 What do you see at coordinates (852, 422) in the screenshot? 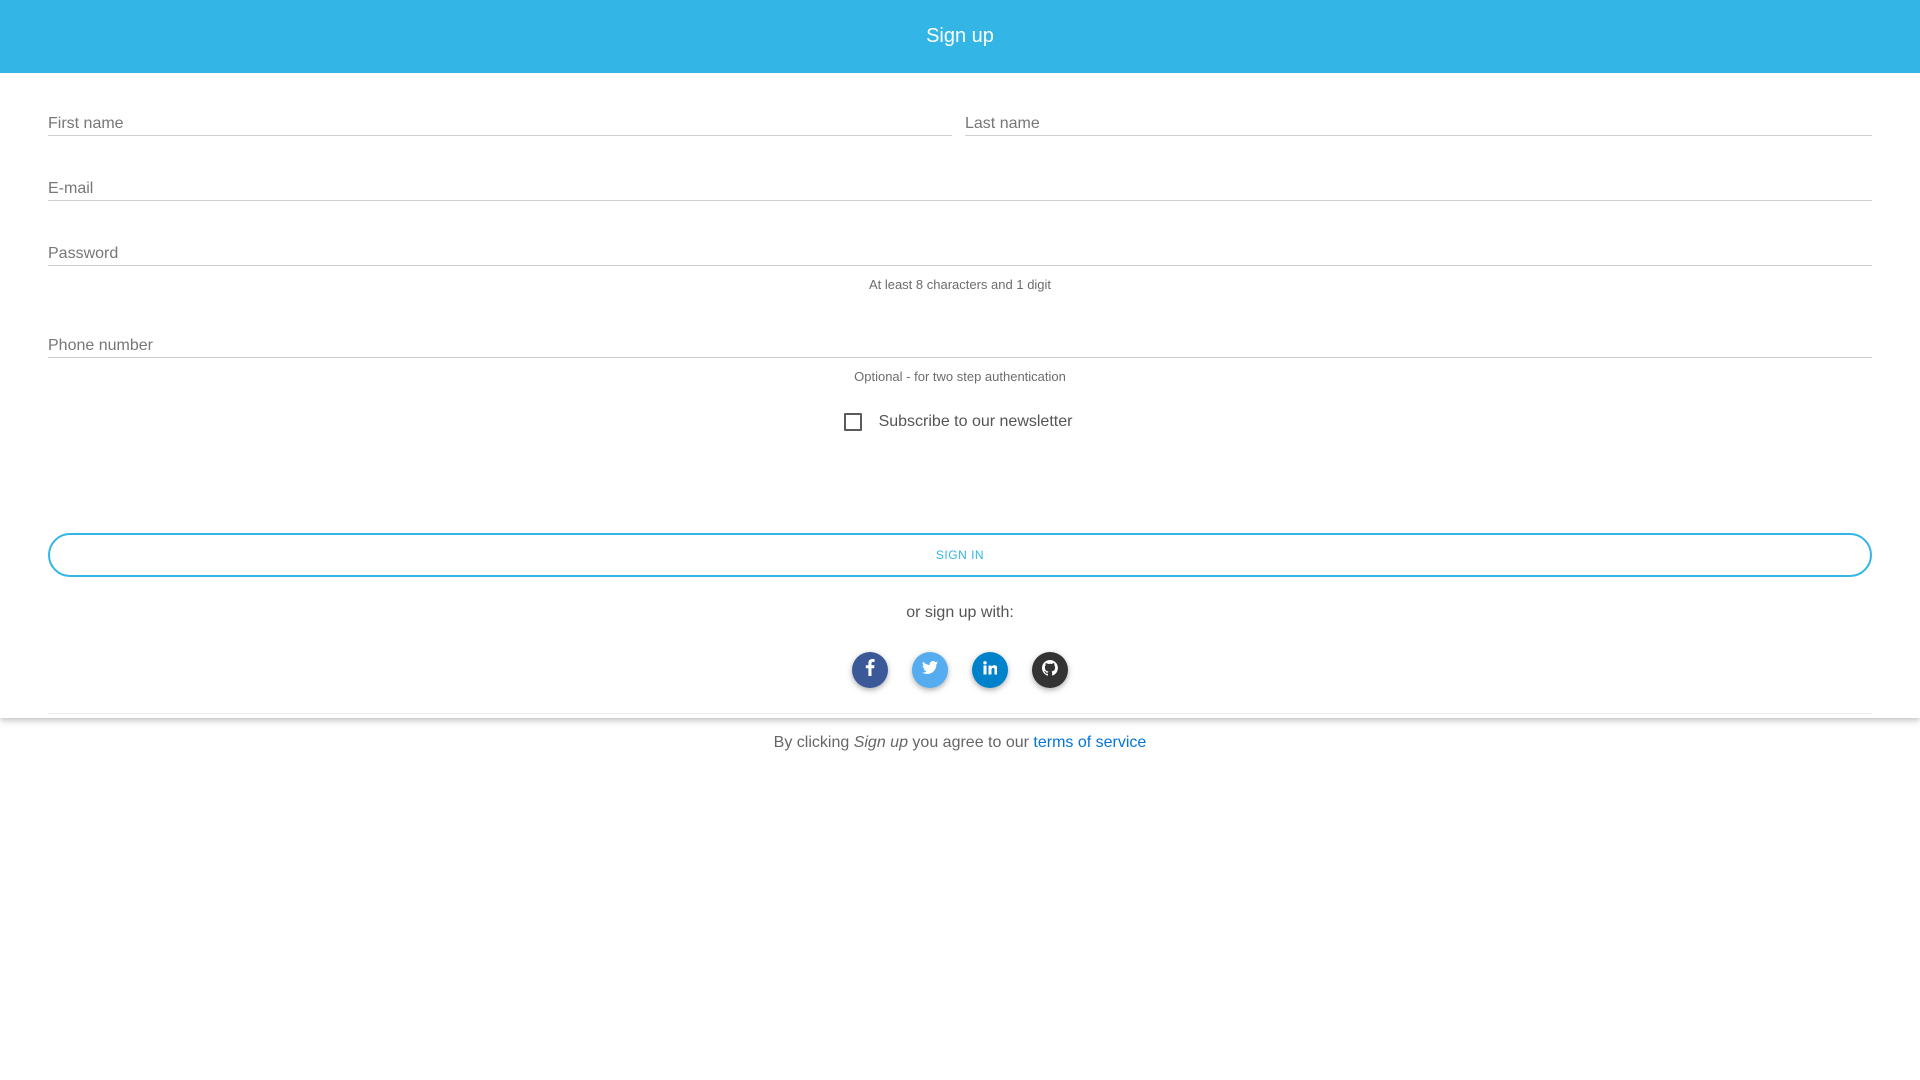
I see `newsletter-checkbox` at bounding box center [852, 422].